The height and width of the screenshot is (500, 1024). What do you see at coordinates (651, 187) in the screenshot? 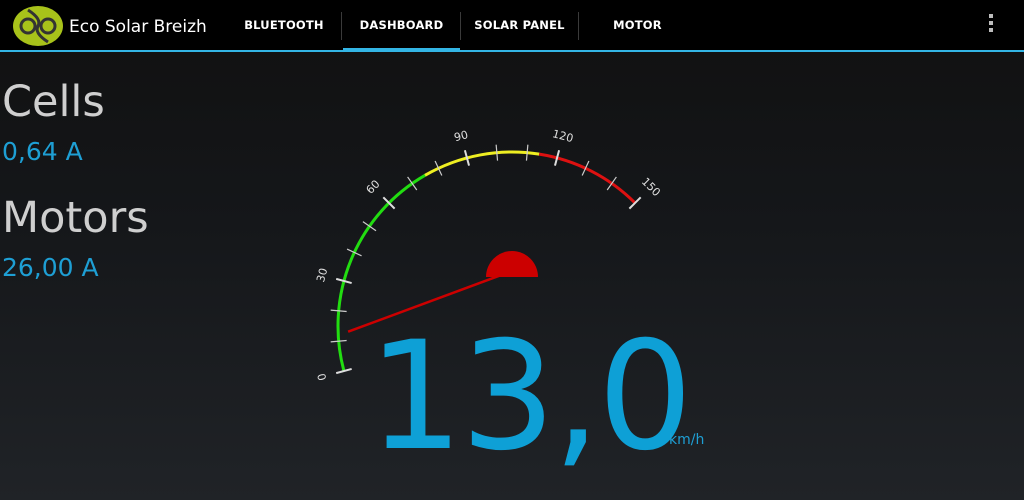
I see `gauge-tick-label: 150` at bounding box center [651, 187].